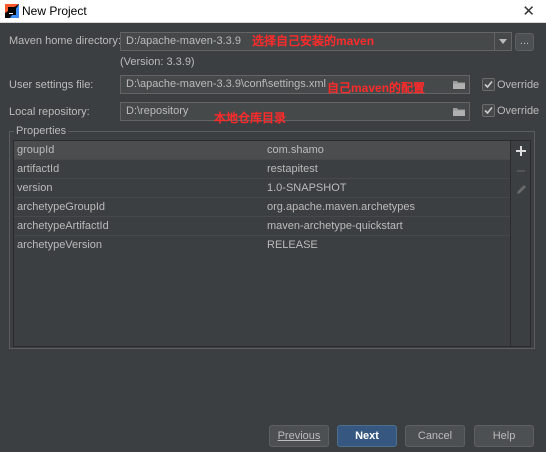 Image resolution: width=546 pixels, height=452 pixels. I want to click on window-title: New Project, so click(54, 11).